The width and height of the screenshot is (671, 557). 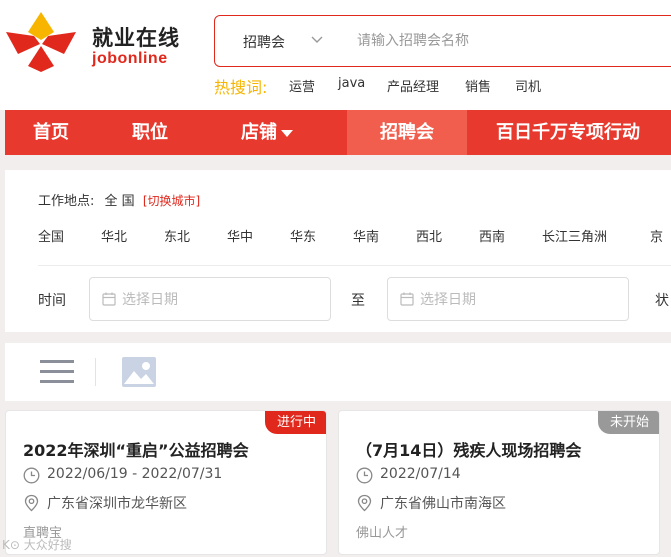 What do you see at coordinates (95, 372) in the screenshot?
I see `toolbar-divider` at bounding box center [95, 372].